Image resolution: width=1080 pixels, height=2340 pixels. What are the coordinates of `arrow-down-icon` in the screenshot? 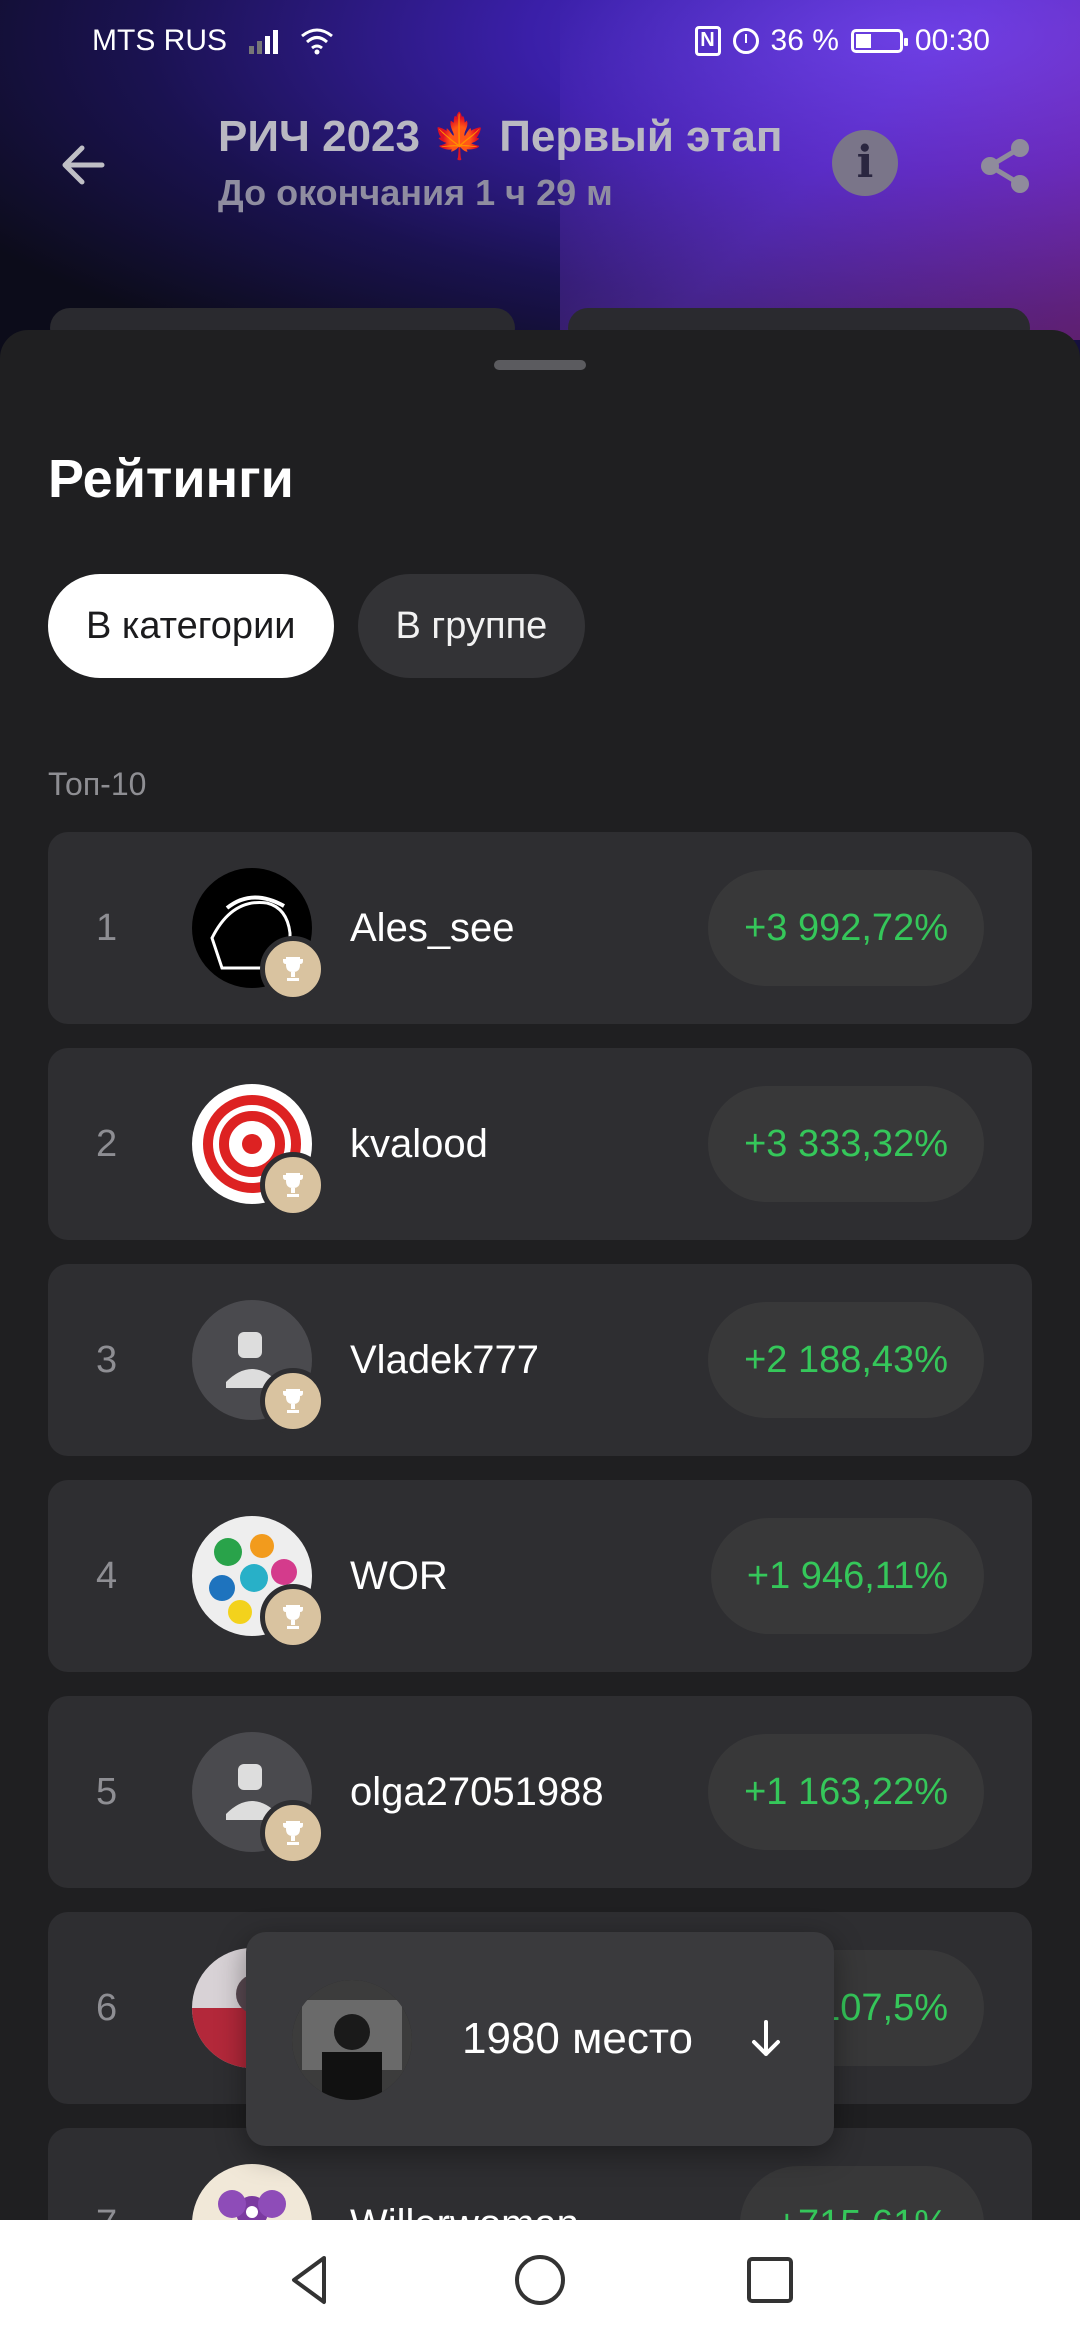 It's located at (766, 2039).